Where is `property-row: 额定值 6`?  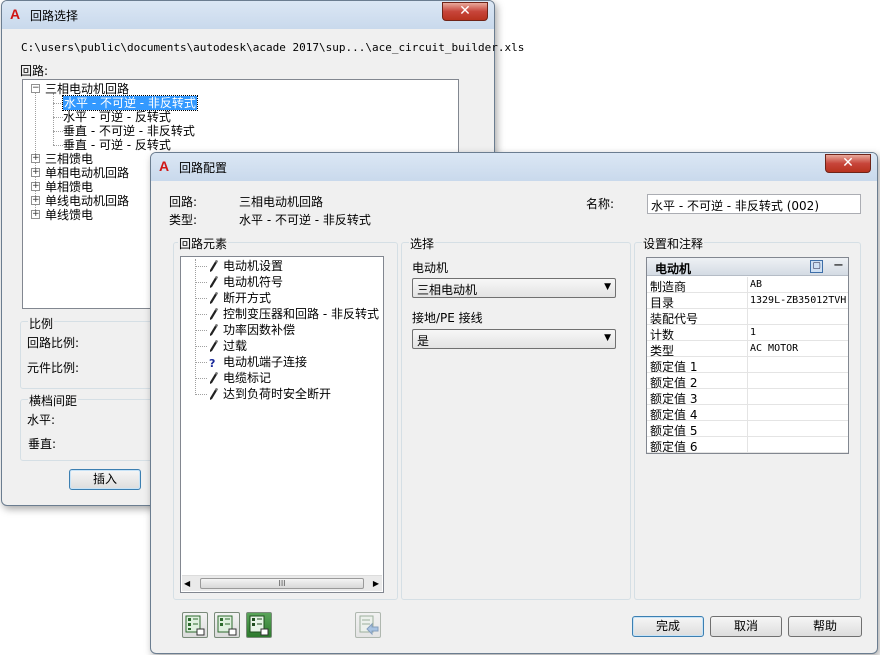 property-row: 额定值 6 is located at coordinates (747, 445).